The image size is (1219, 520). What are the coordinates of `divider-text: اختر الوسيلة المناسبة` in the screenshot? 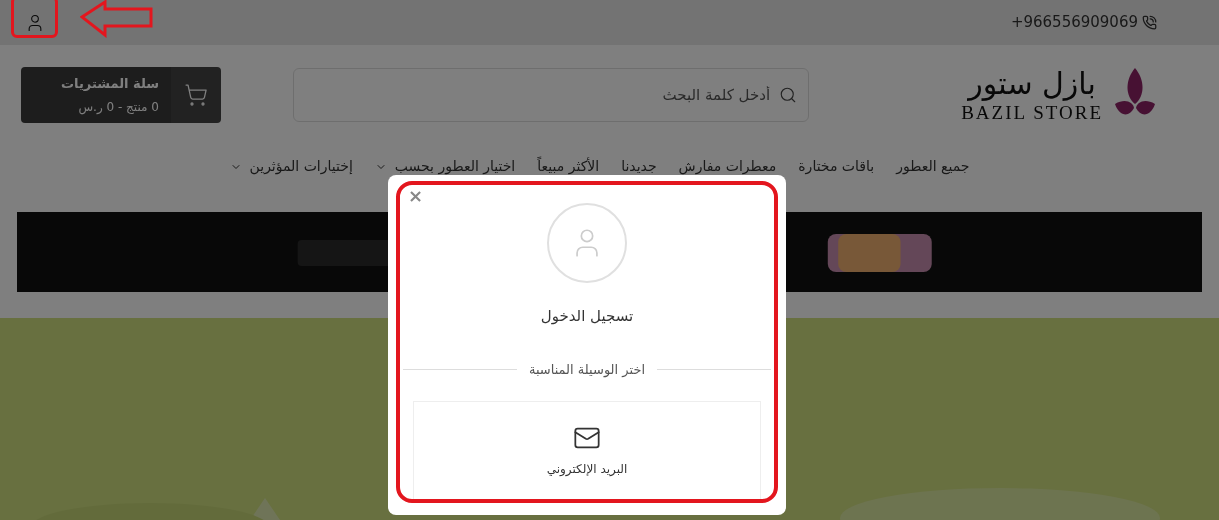 It's located at (587, 369).